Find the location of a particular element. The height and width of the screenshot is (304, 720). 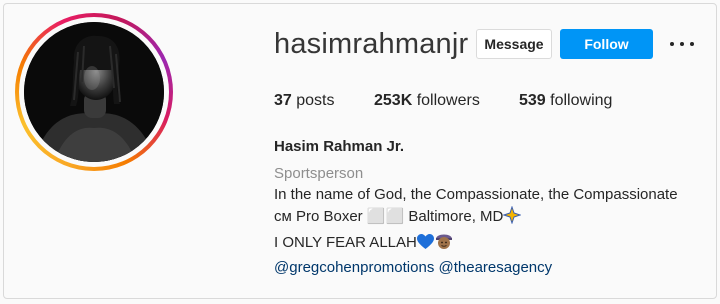

avatar-gap is located at coordinates (94, 92).